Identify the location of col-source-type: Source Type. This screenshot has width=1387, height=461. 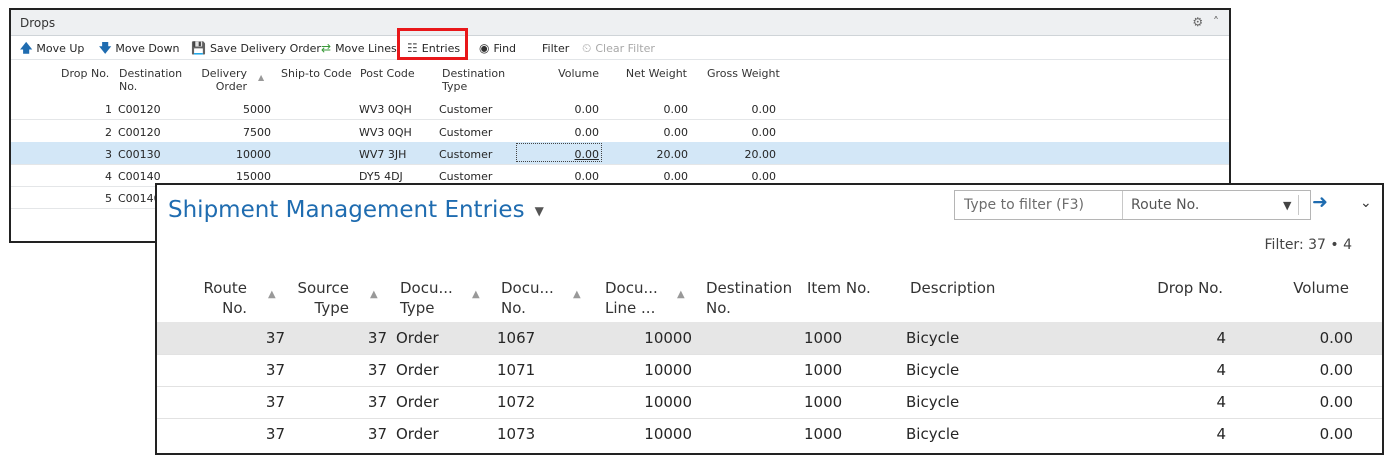
(317, 298).